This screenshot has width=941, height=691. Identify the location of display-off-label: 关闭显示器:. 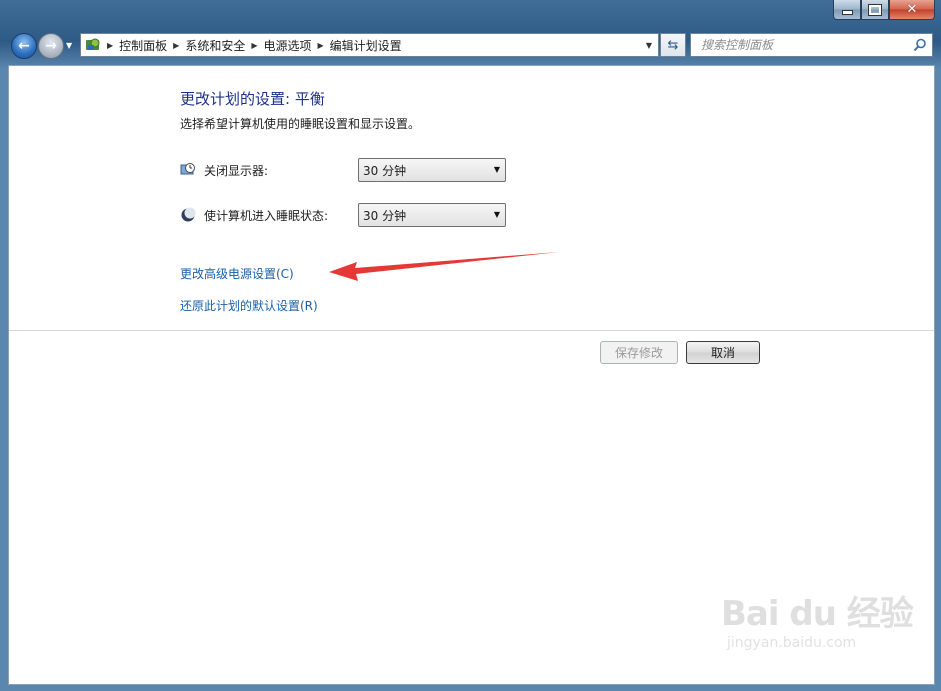
(236, 170).